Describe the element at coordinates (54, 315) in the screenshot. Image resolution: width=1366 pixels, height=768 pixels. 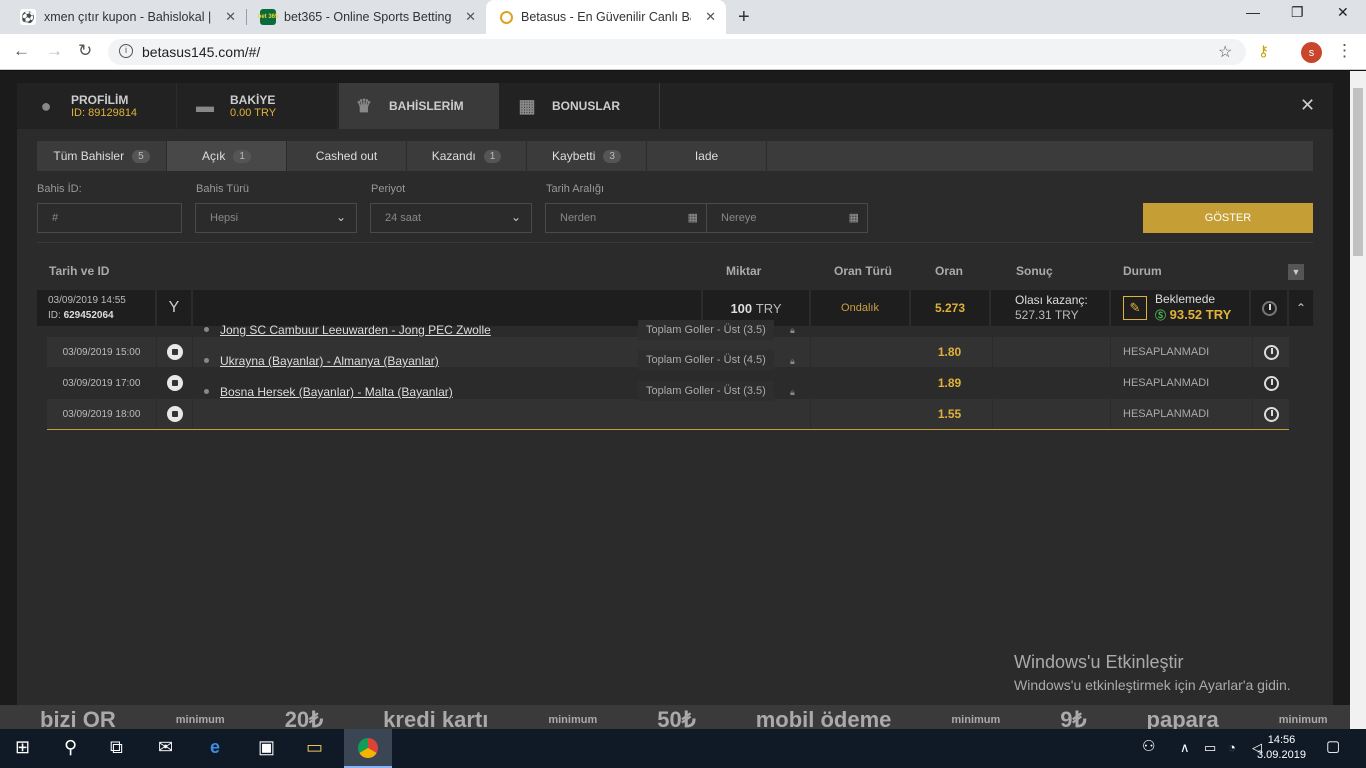
I see `bet-id-prefix: ID:` at that location.